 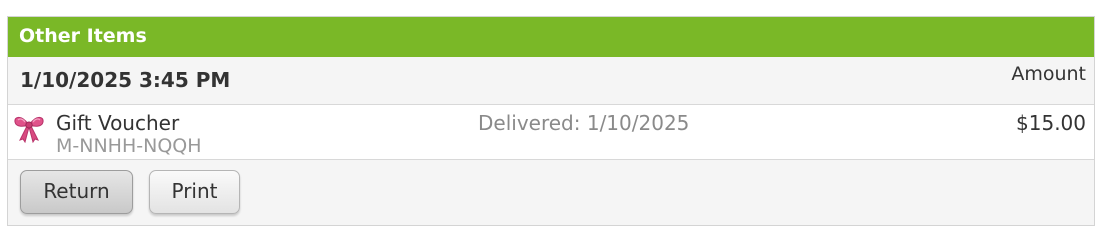 I want to click on order-datetime: 1/10/2025 3:45 PM, so click(x=125, y=80).